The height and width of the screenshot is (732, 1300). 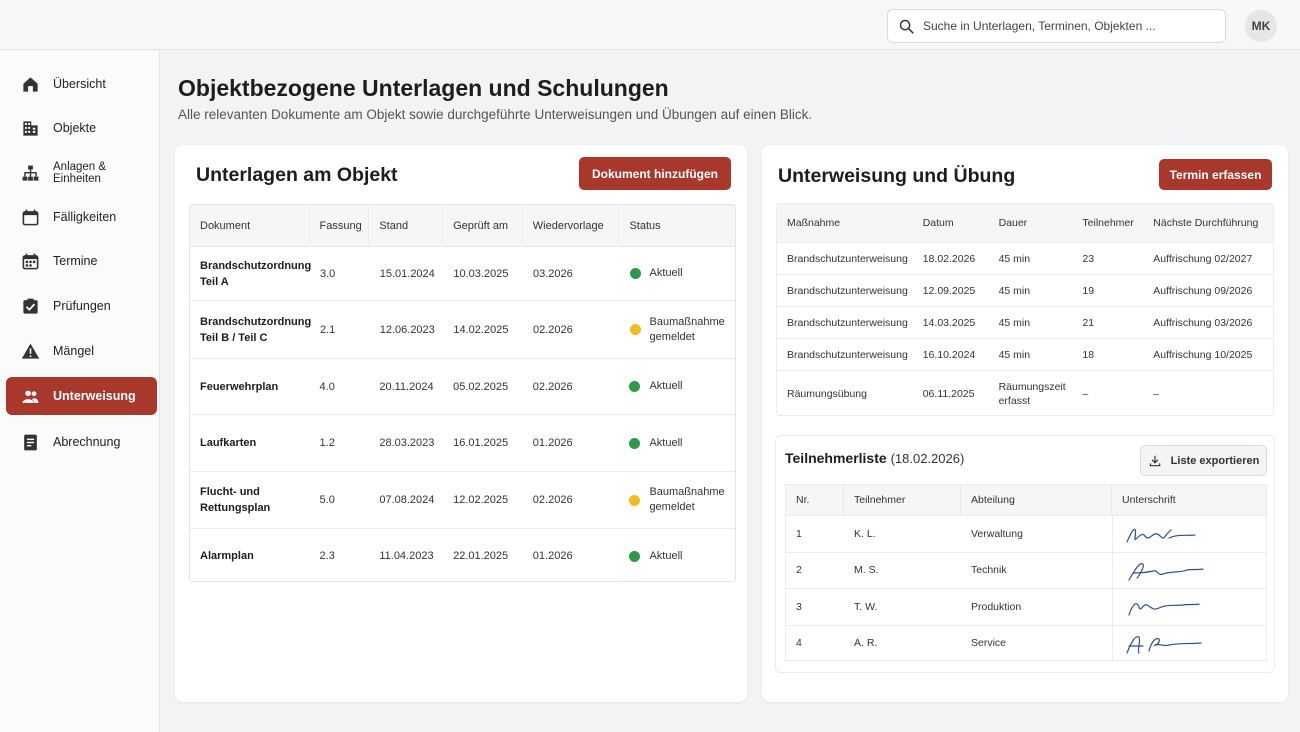 I want to click on sidebar-item-termine: Termine, so click(x=81, y=261).